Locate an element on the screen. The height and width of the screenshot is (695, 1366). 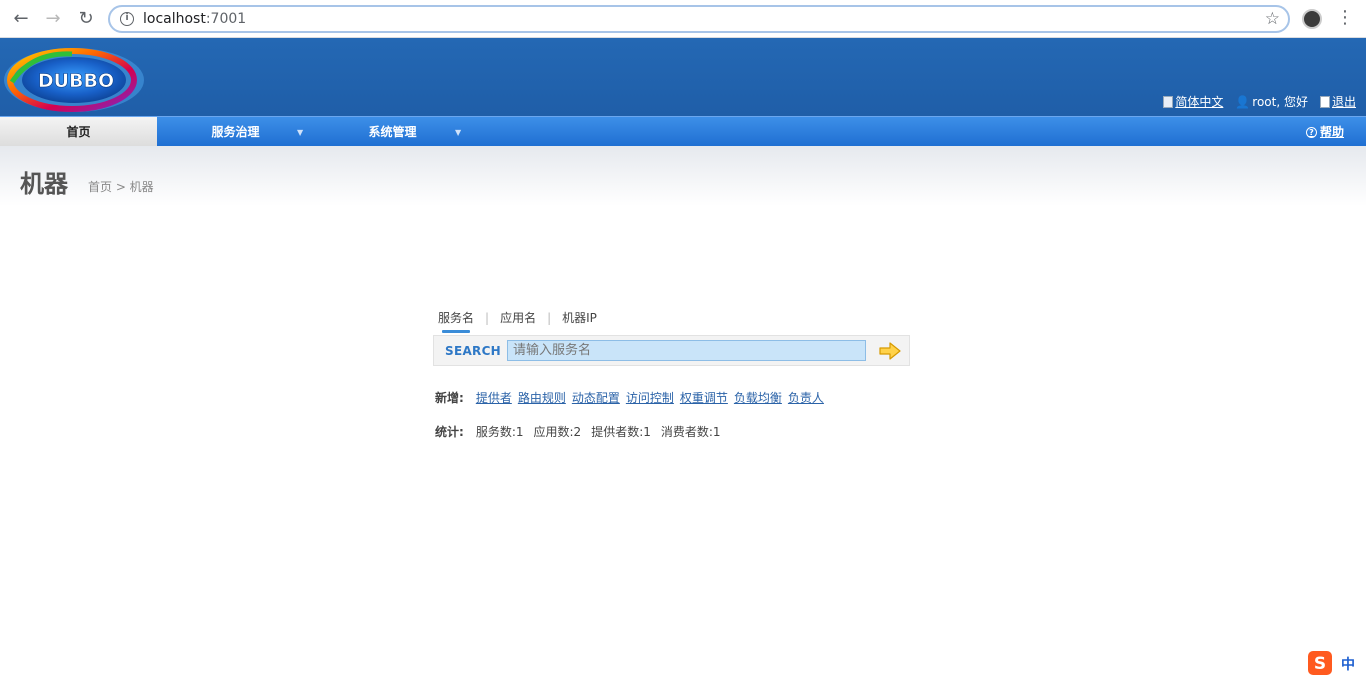
profile-avatar is located at coordinates (1312, 19).